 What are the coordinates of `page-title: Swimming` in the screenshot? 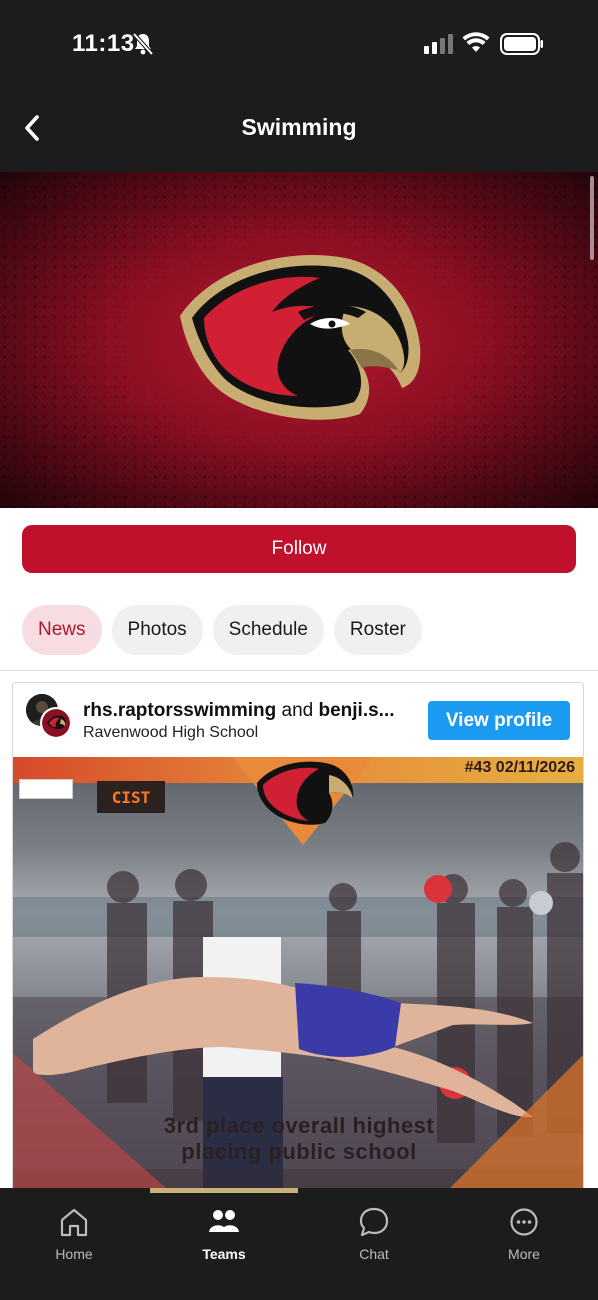 It's located at (299, 127).